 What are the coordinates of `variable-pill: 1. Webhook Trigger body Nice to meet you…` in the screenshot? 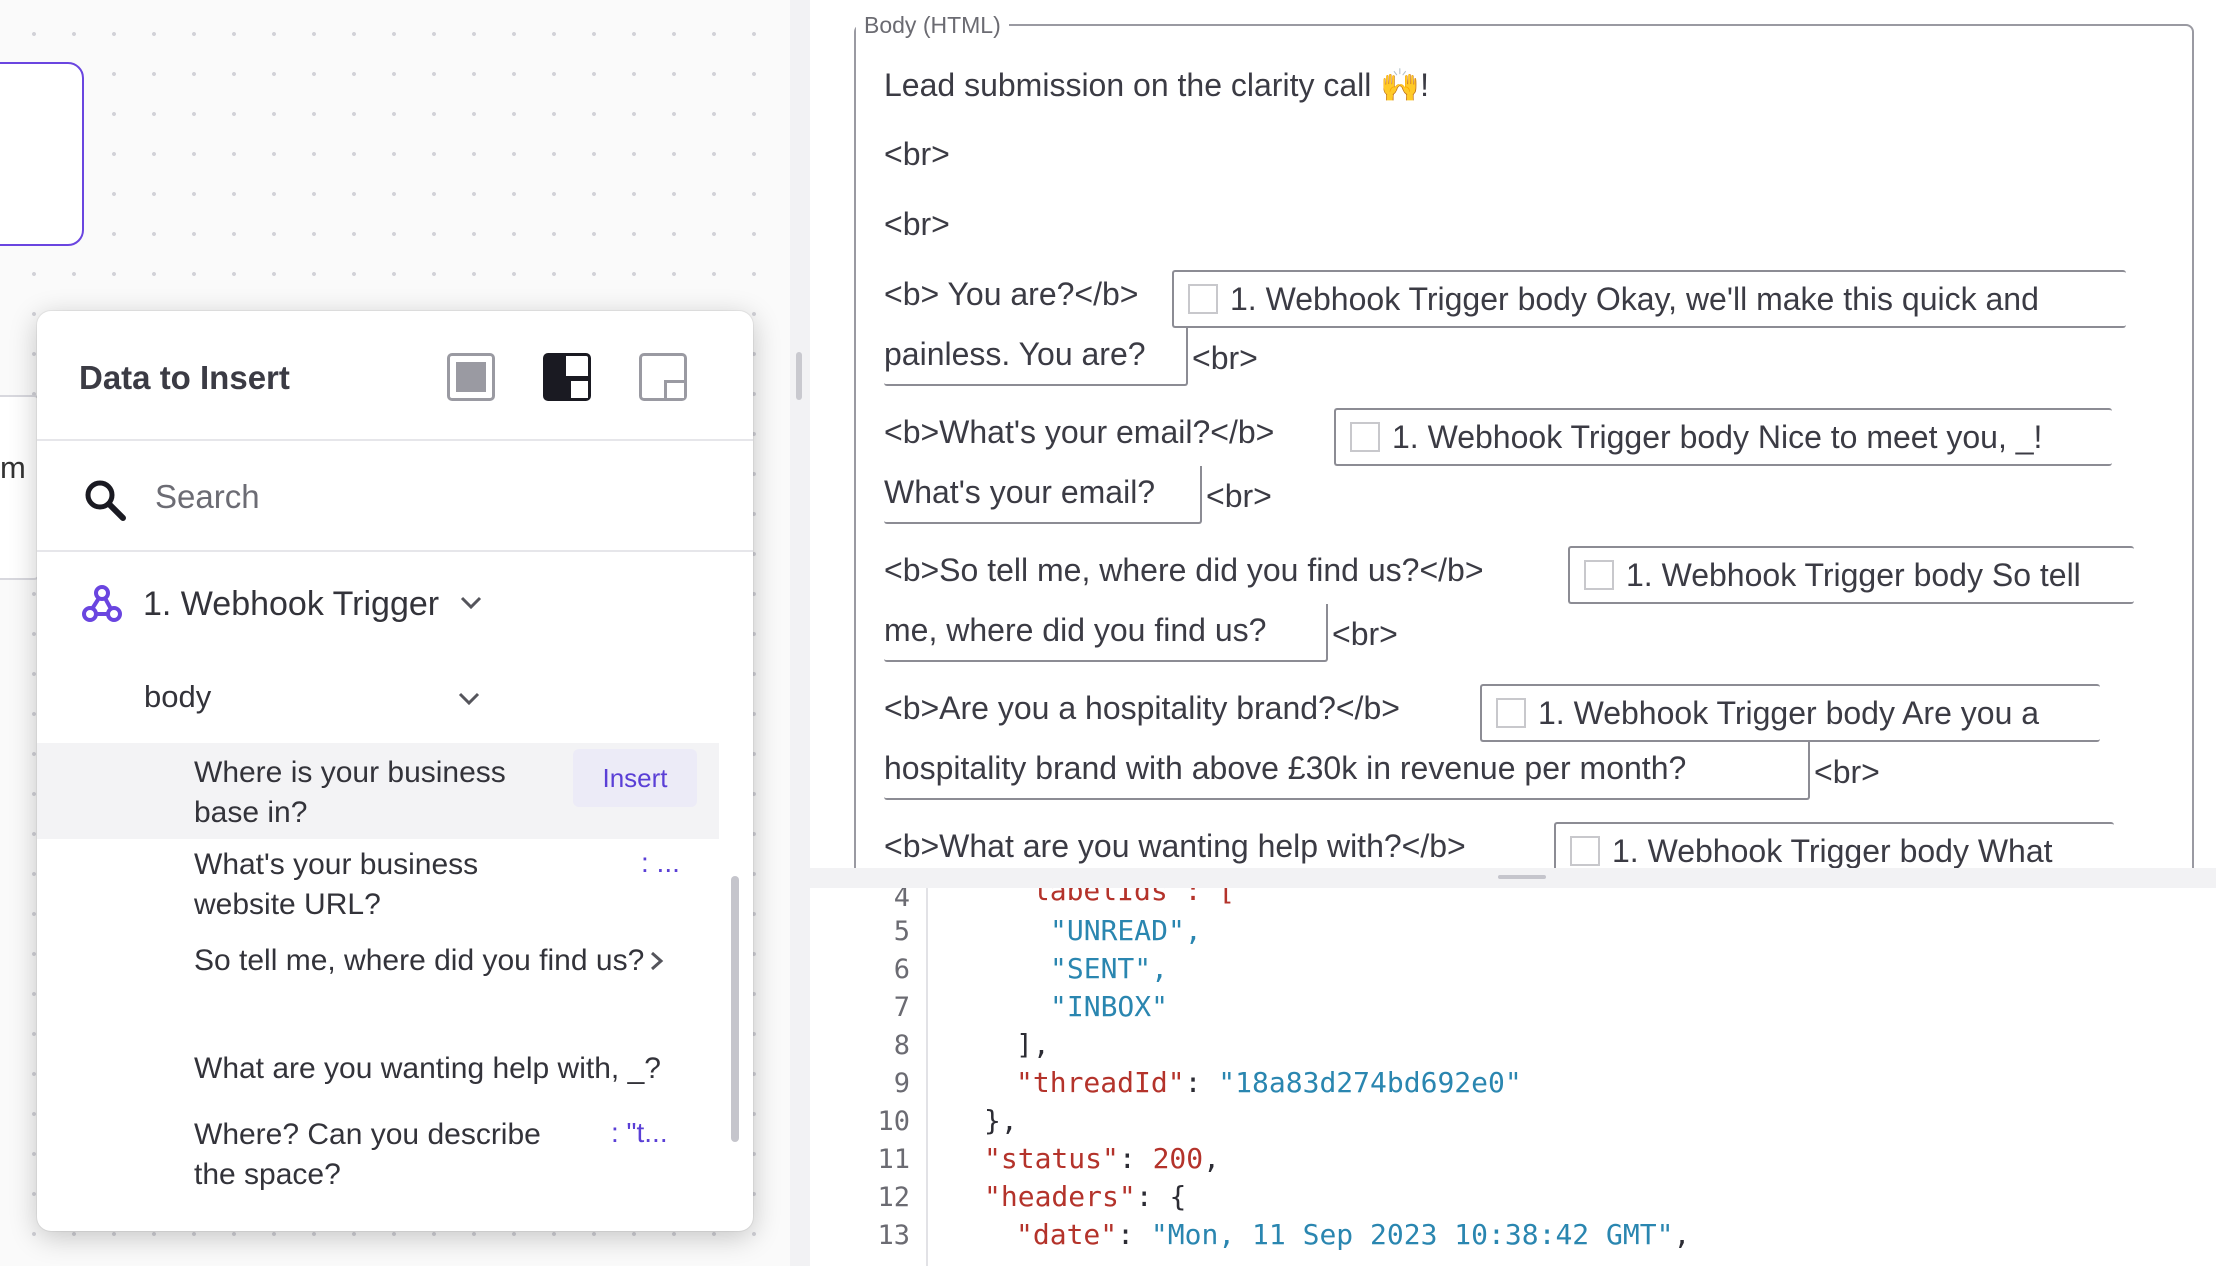 It's located at (1723, 437).